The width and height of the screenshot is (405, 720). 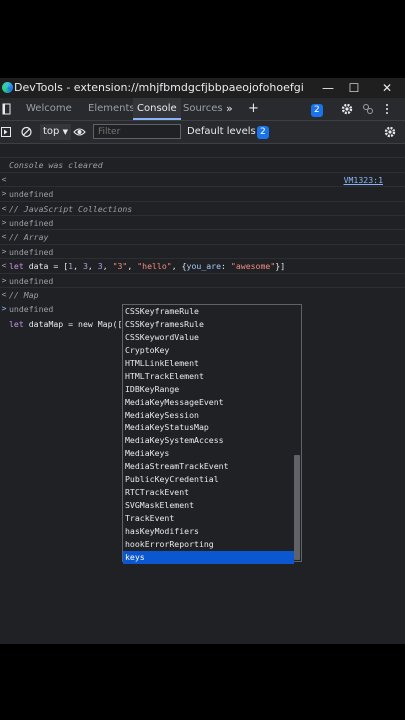 I want to click on dock-options-icon, so click(x=387, y=109).